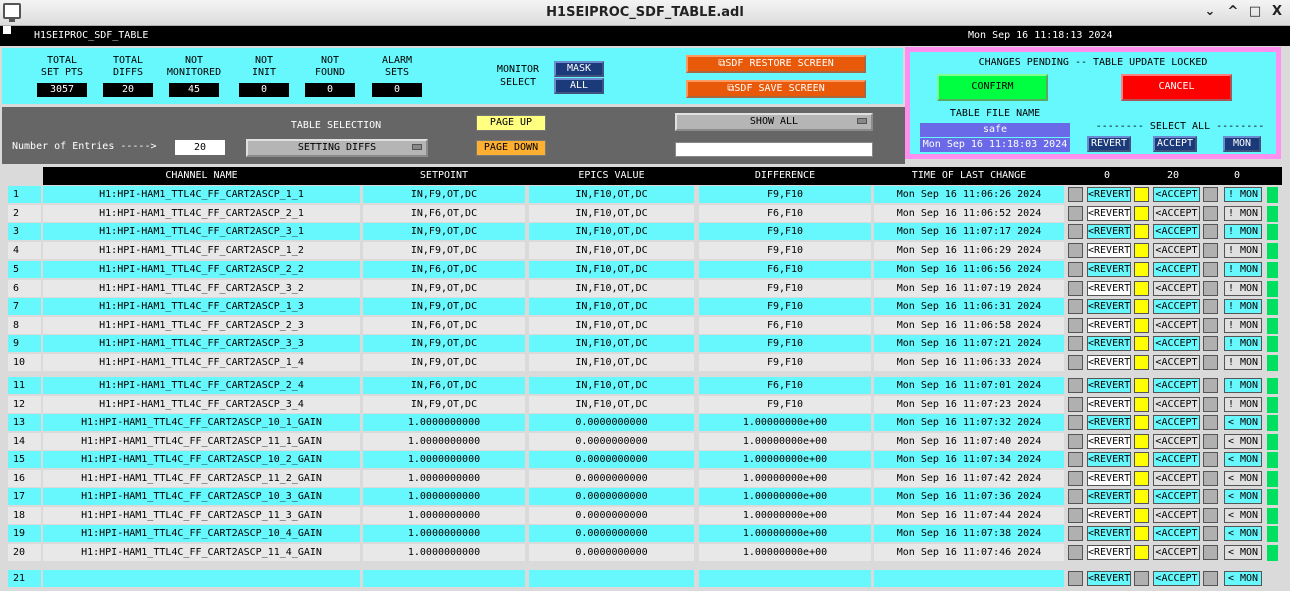  Describe the element at coordinates (992, 87) in the screenshot. I see `confirm-button: CONFIRM` at that location.